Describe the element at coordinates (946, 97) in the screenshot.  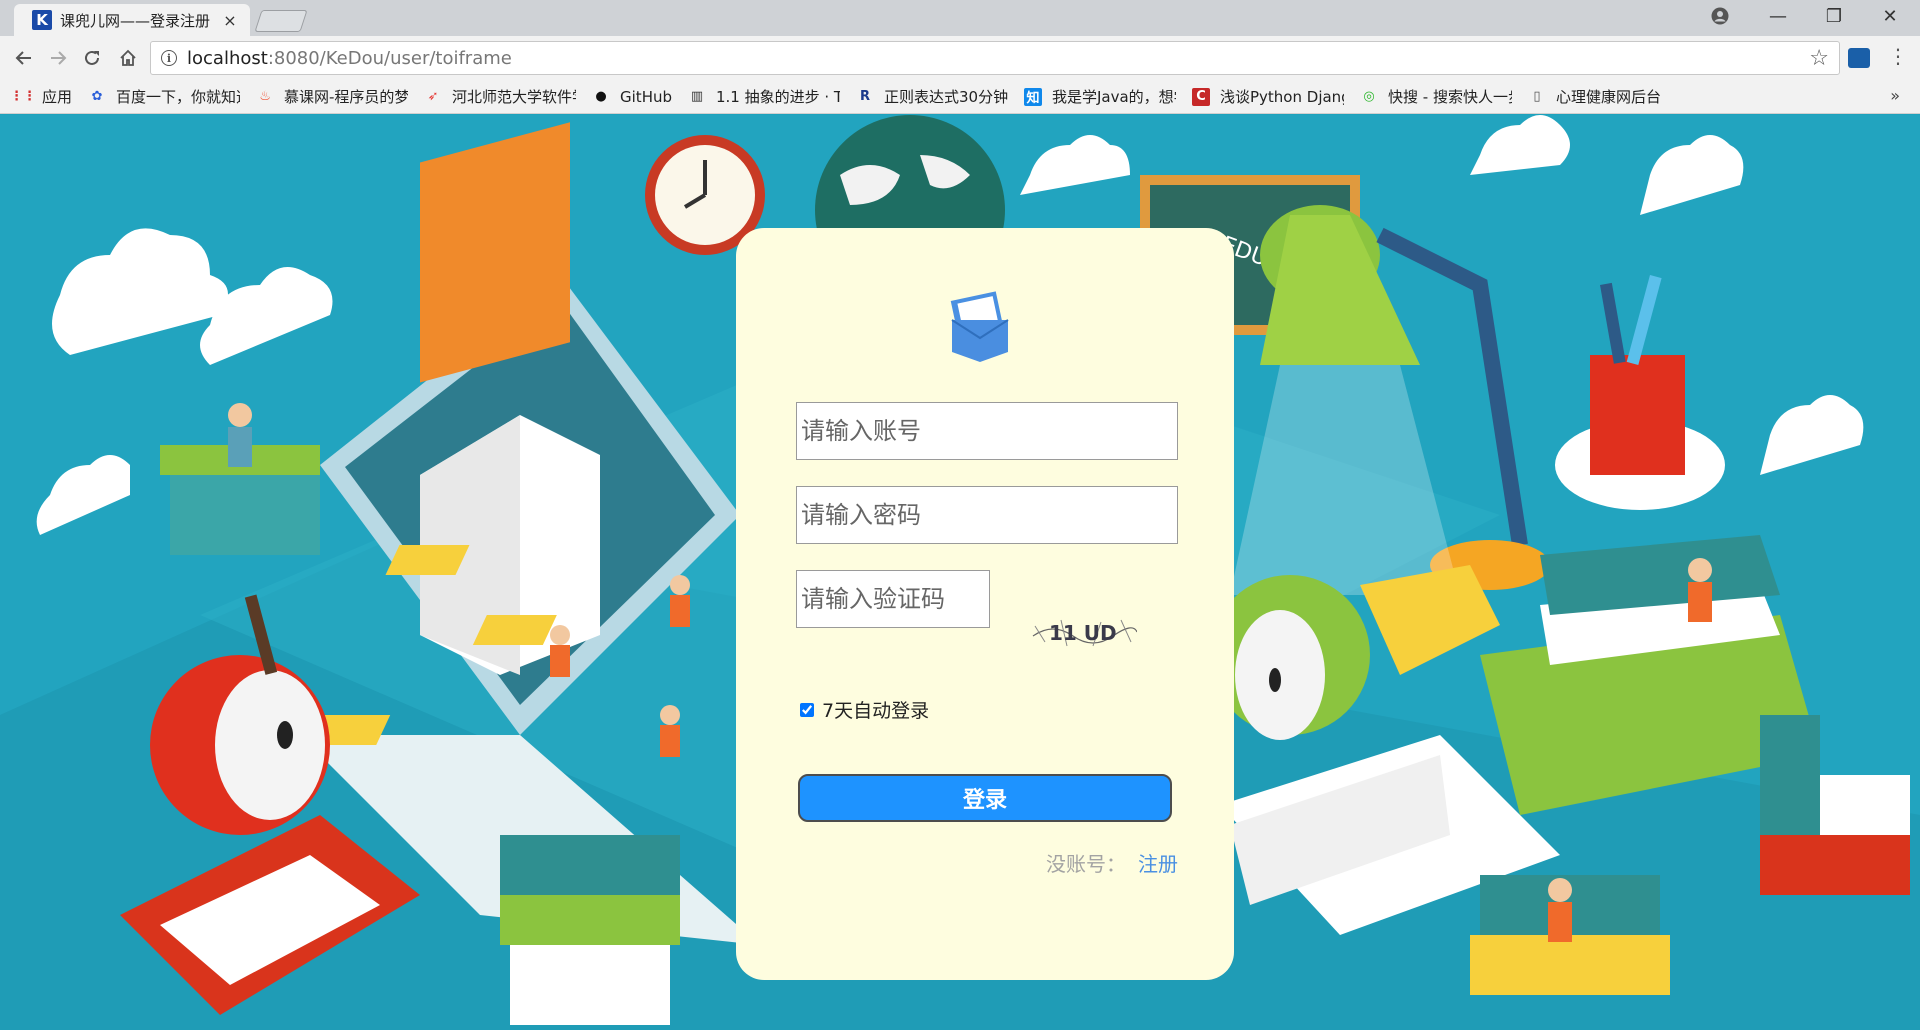
I see `bookmark-label: 正则表达式30分钟入` at that location.